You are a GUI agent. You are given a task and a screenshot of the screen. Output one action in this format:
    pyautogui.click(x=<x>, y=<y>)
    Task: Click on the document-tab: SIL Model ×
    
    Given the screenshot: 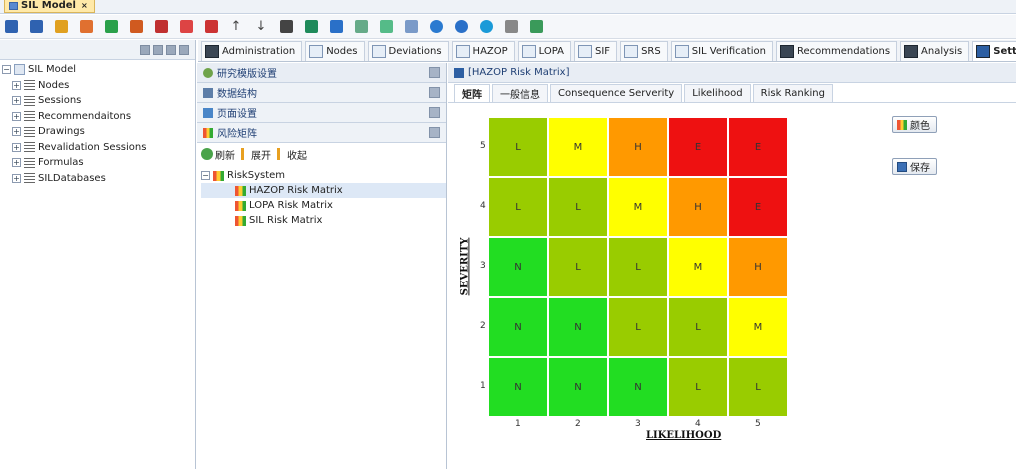 What is the action you would take?
    pyautogui.click(x=49, y=6)
    